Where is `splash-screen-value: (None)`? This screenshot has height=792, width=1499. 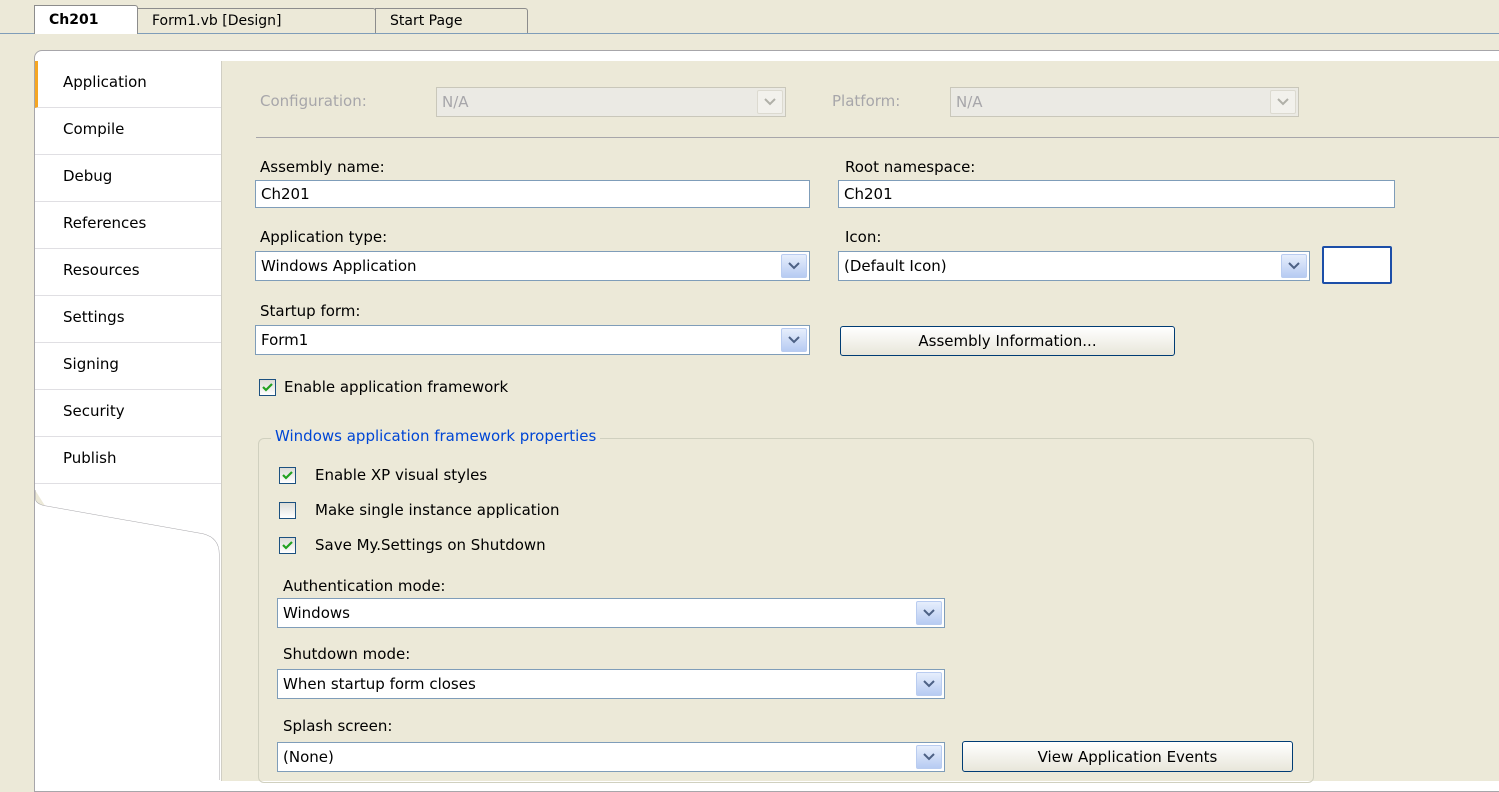 splash-screen-value: (None) is located at coordinates (308, 757).